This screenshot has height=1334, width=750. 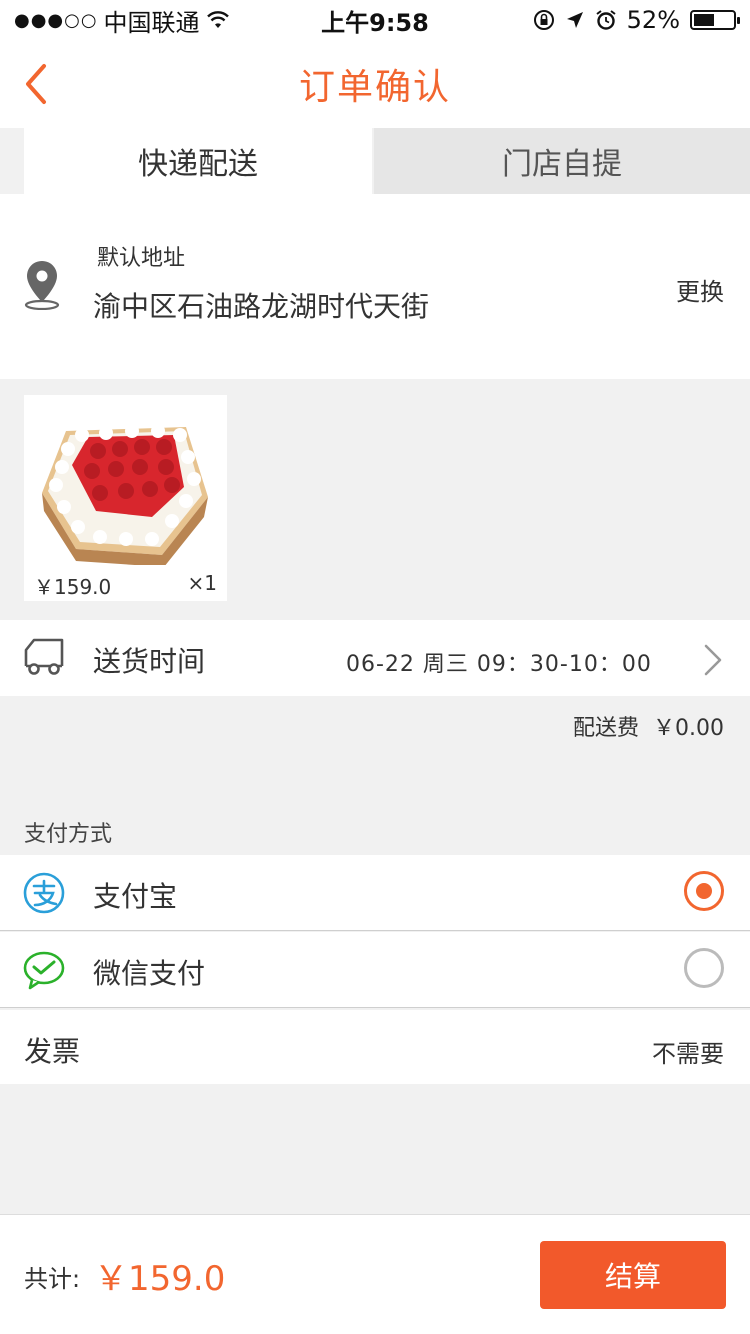 I want to click on invoice-row: 发票 不需要, so click(x=375, y=1047).